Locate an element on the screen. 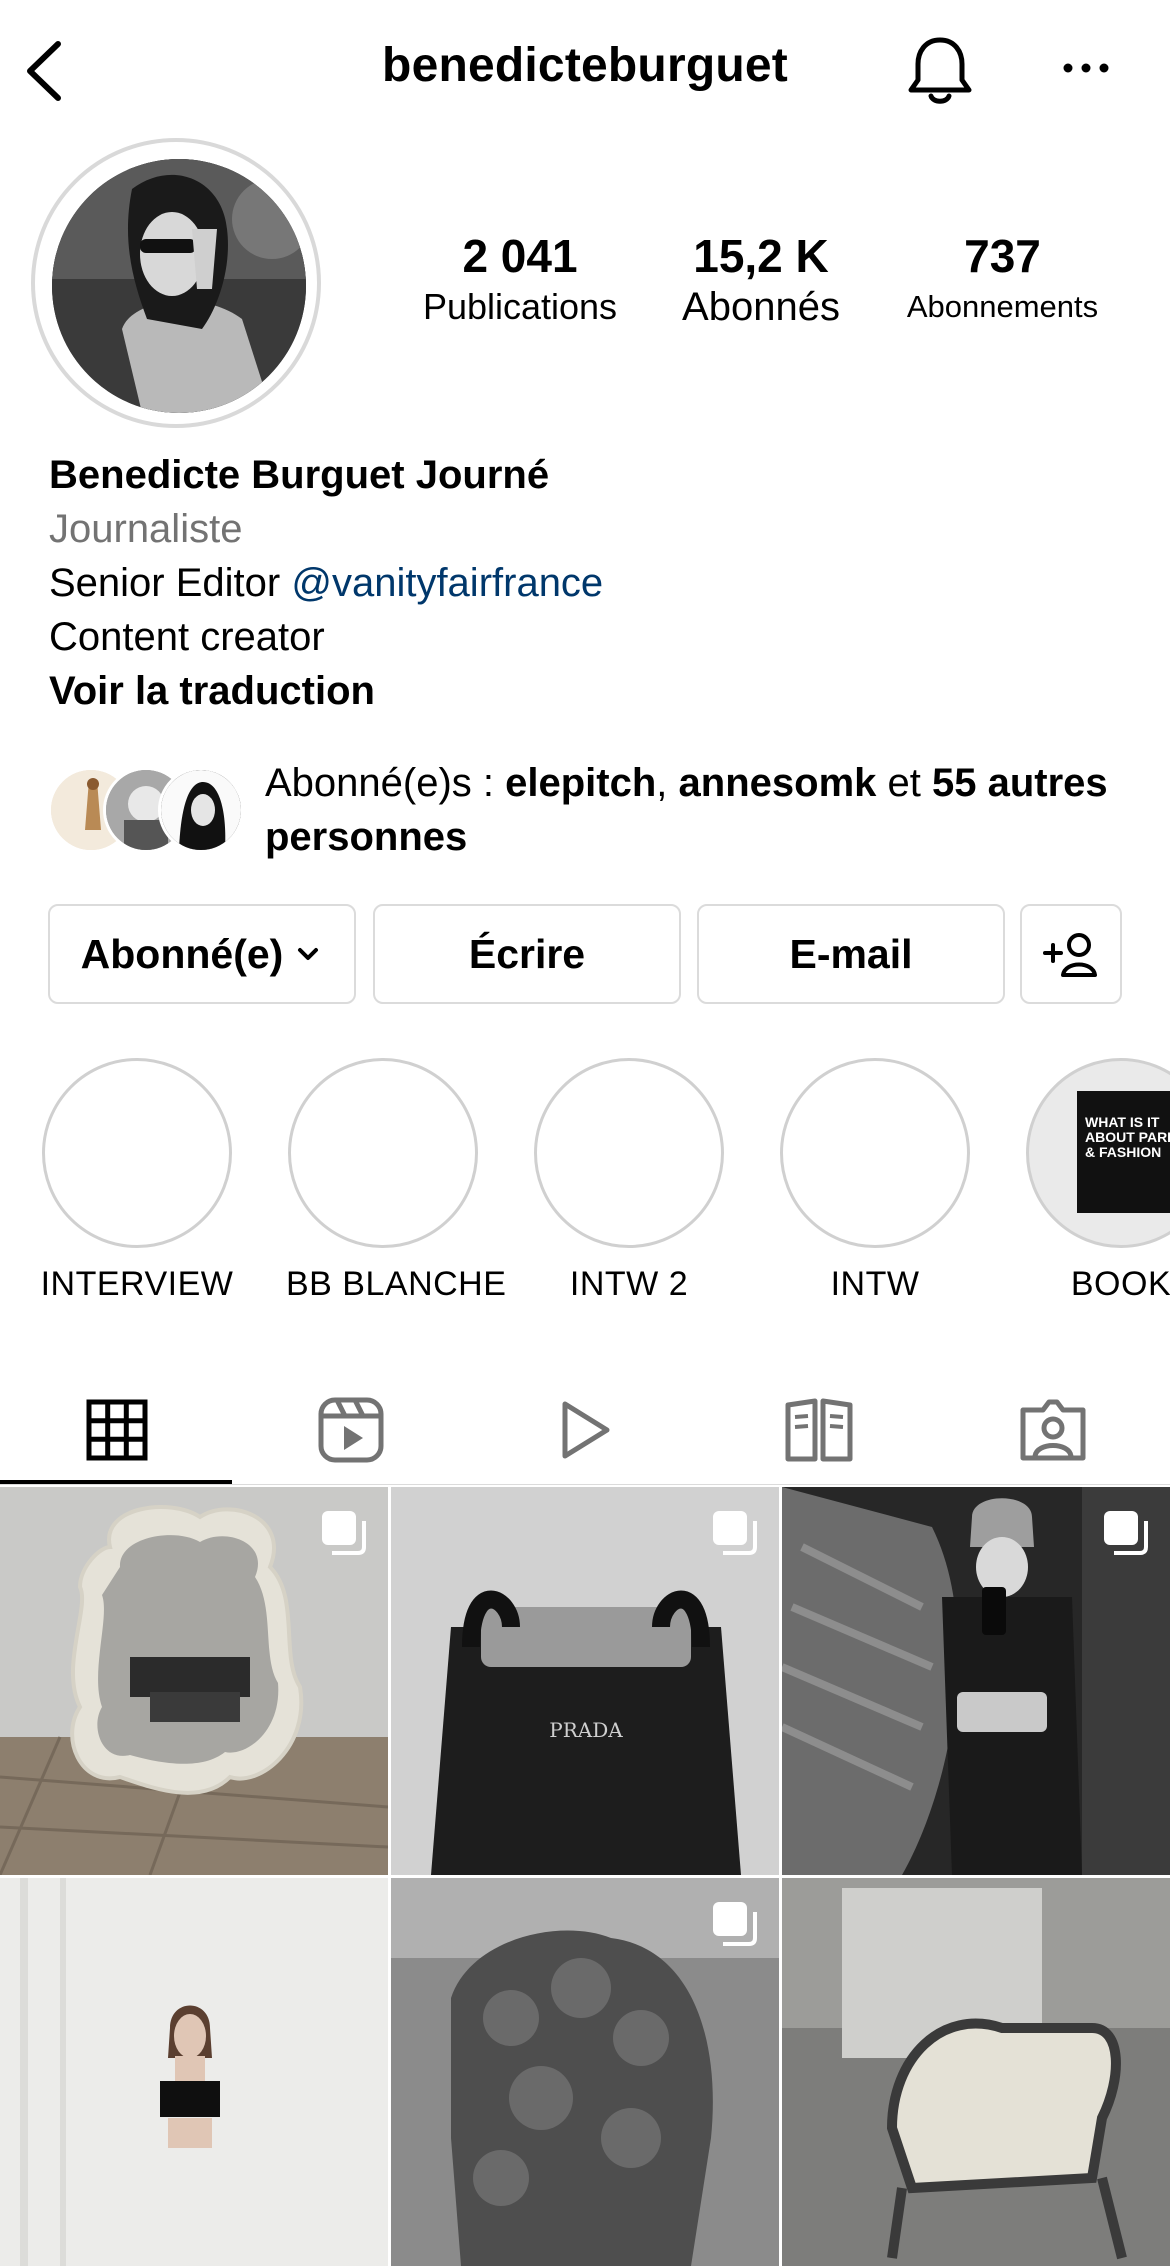 The height and width of the screenshot is (2266, 1170). following-button: Abonné(e) is located at coordinates (202, 954).